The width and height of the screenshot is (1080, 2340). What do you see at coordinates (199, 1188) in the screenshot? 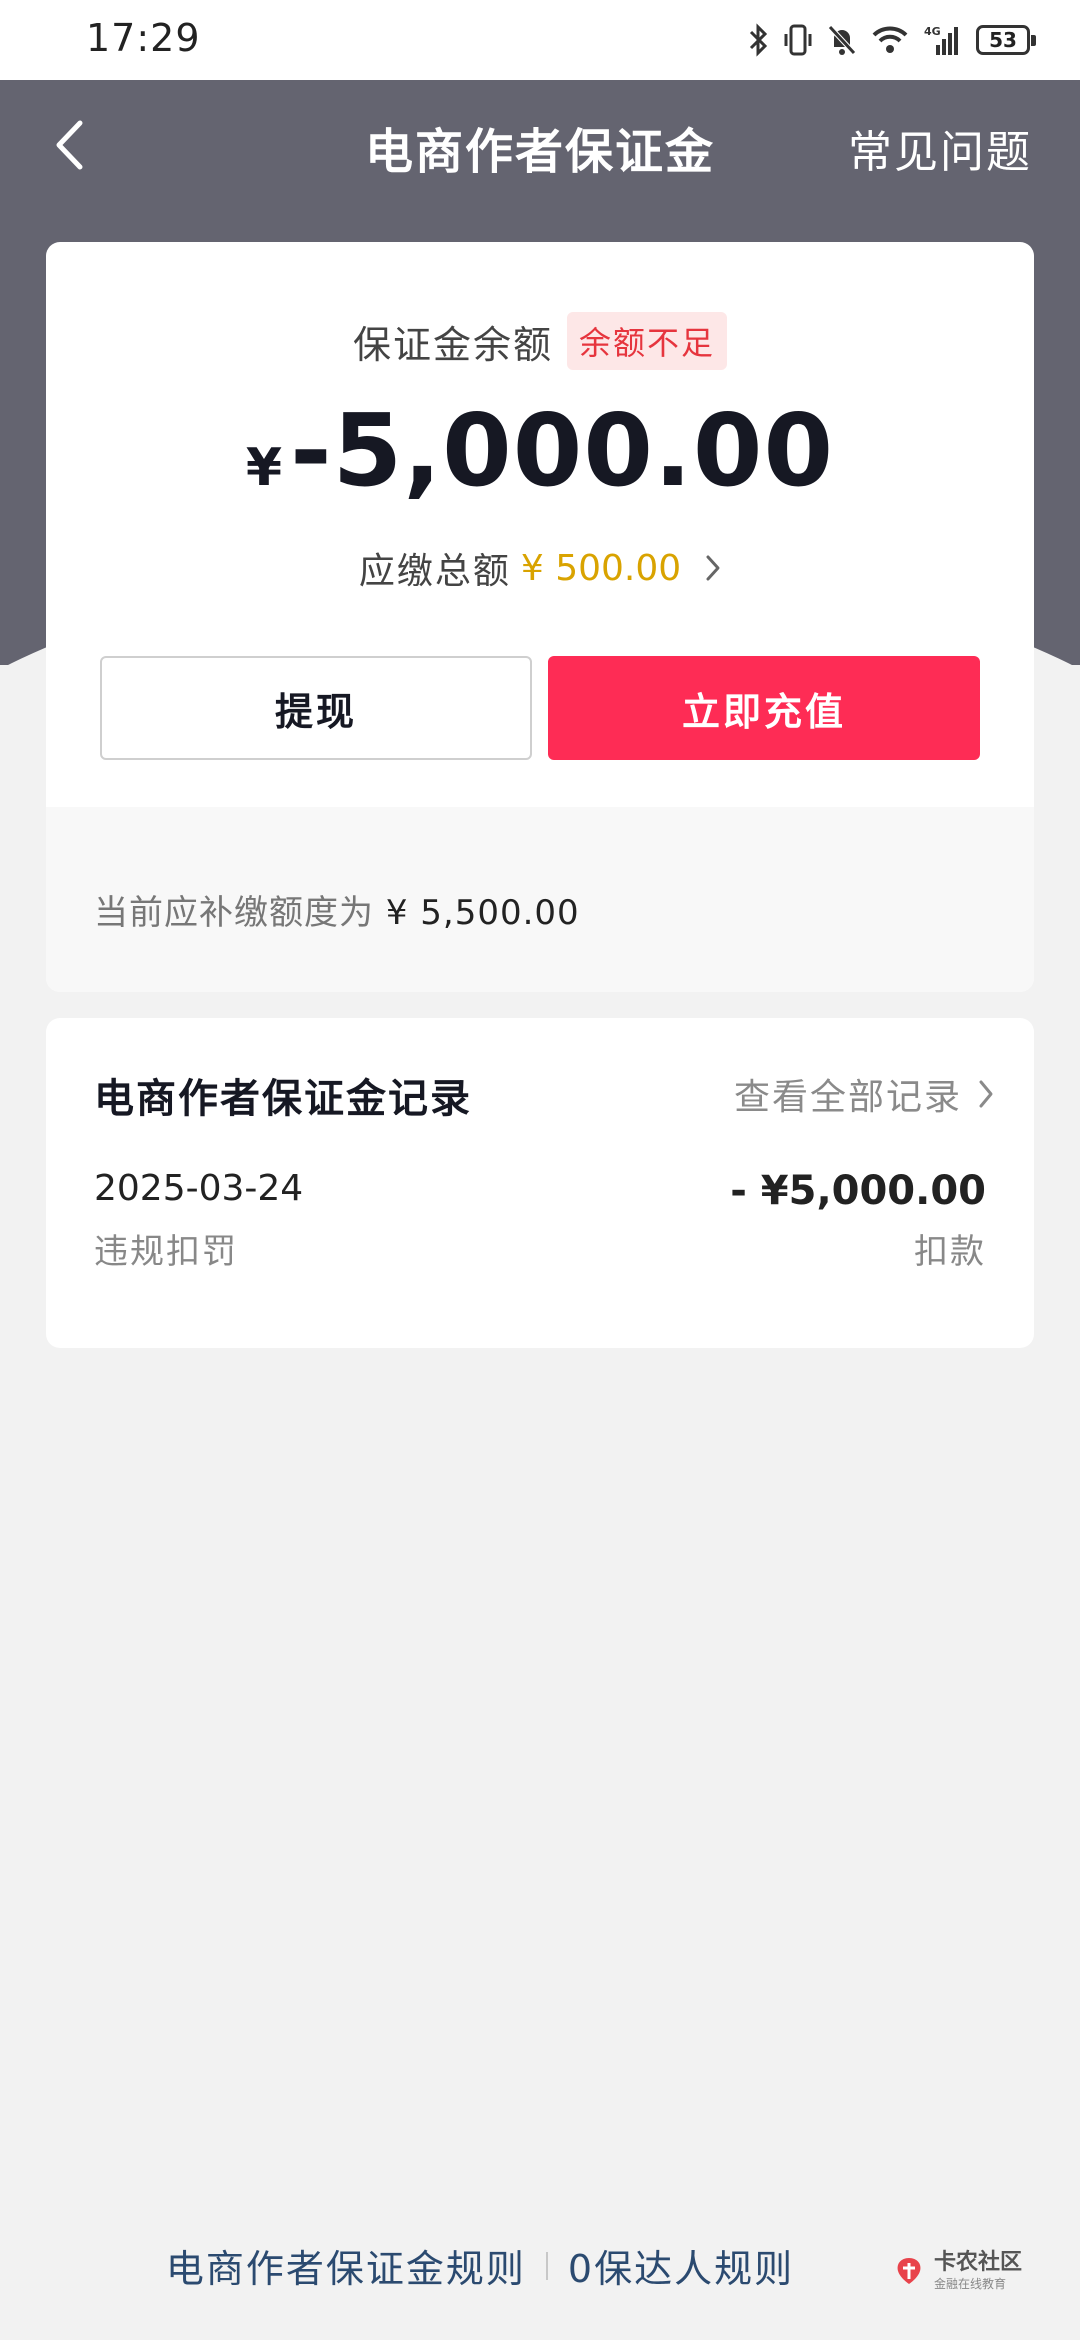
I see `record-date: 2025-03-24` at bounding box center [199, 1188].